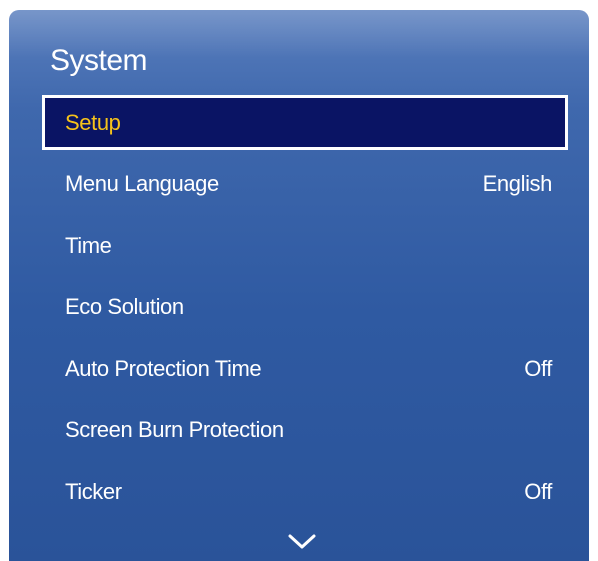 This screenshot has height=561, width=598. I want to click on menu-item-time: Time, so click(305, 245).